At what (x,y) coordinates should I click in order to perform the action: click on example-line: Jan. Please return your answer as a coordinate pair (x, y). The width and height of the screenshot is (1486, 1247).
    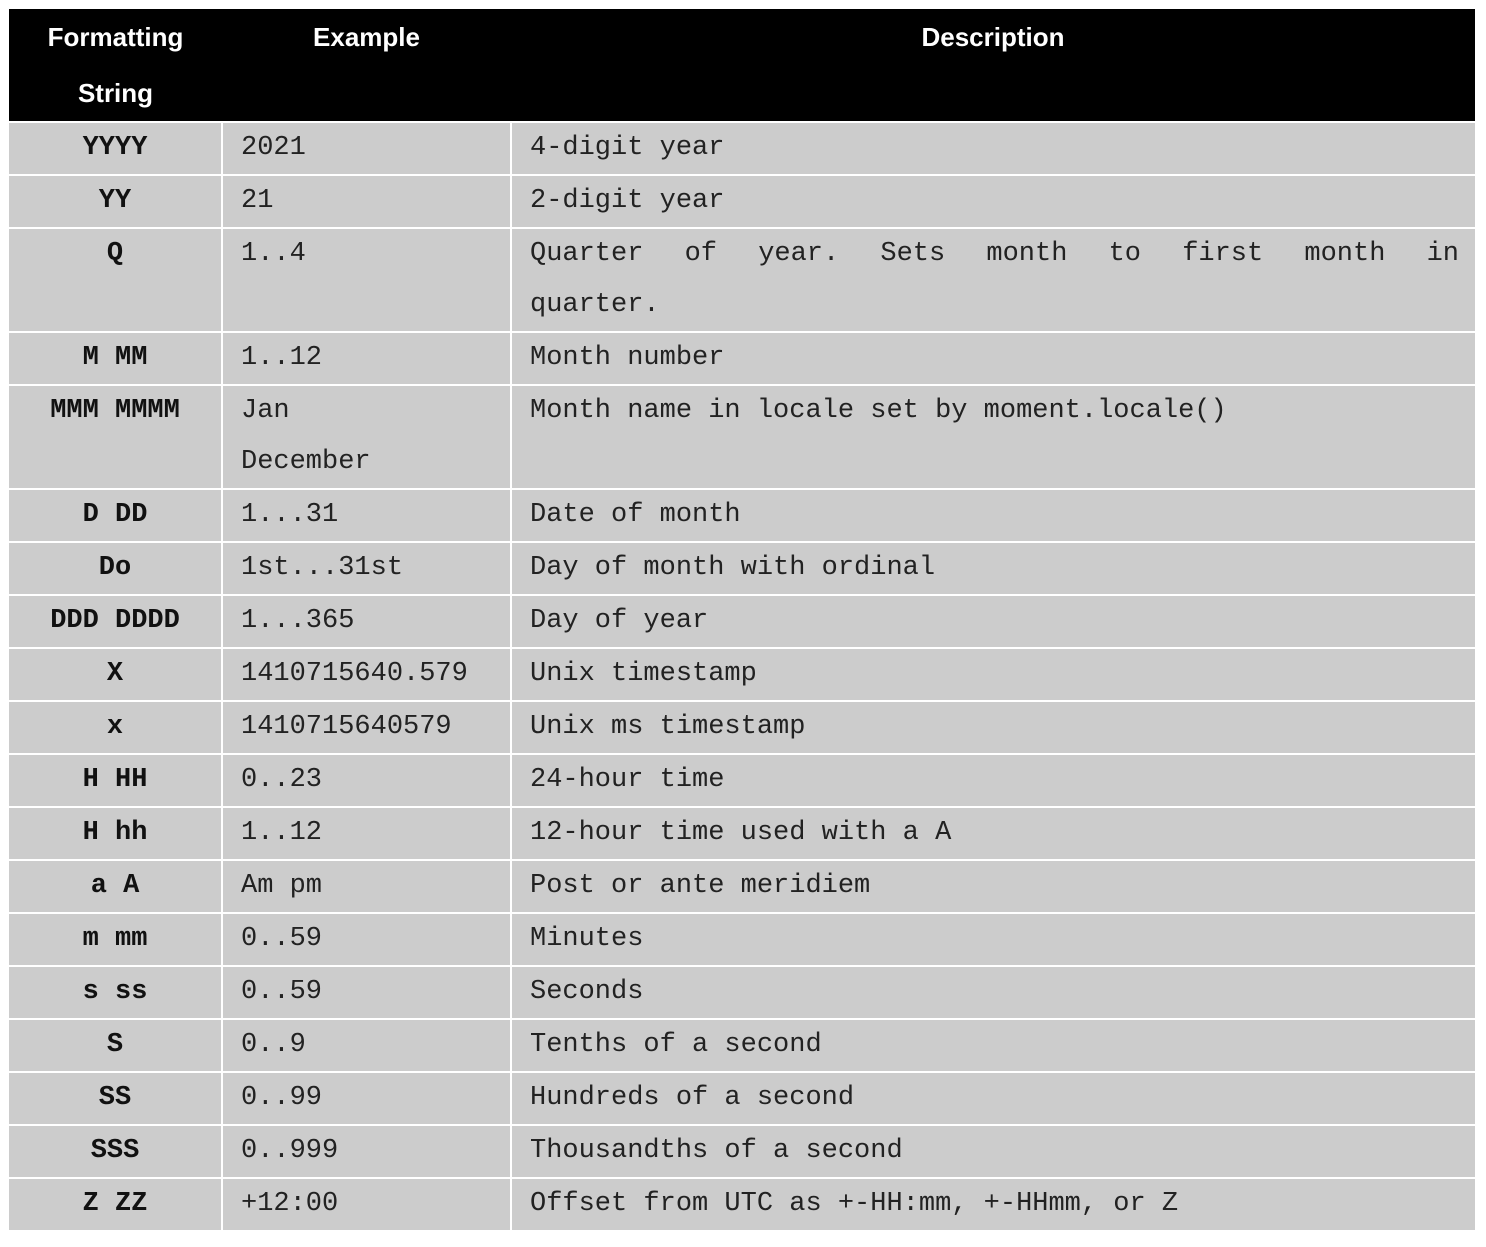
    Looking at the image, I should click on (265, 411).